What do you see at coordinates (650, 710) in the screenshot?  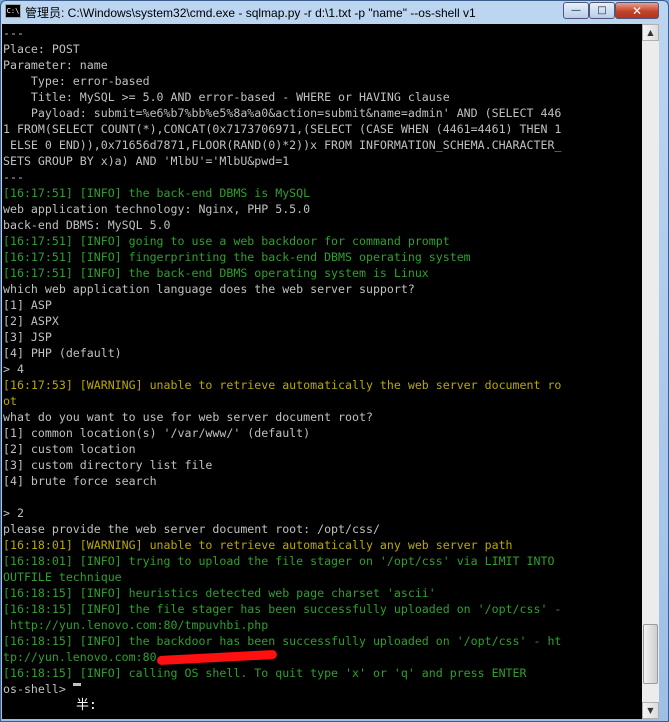 I see `scroll-down-arrow-icon: ▼` at bounding box center [650, 710].